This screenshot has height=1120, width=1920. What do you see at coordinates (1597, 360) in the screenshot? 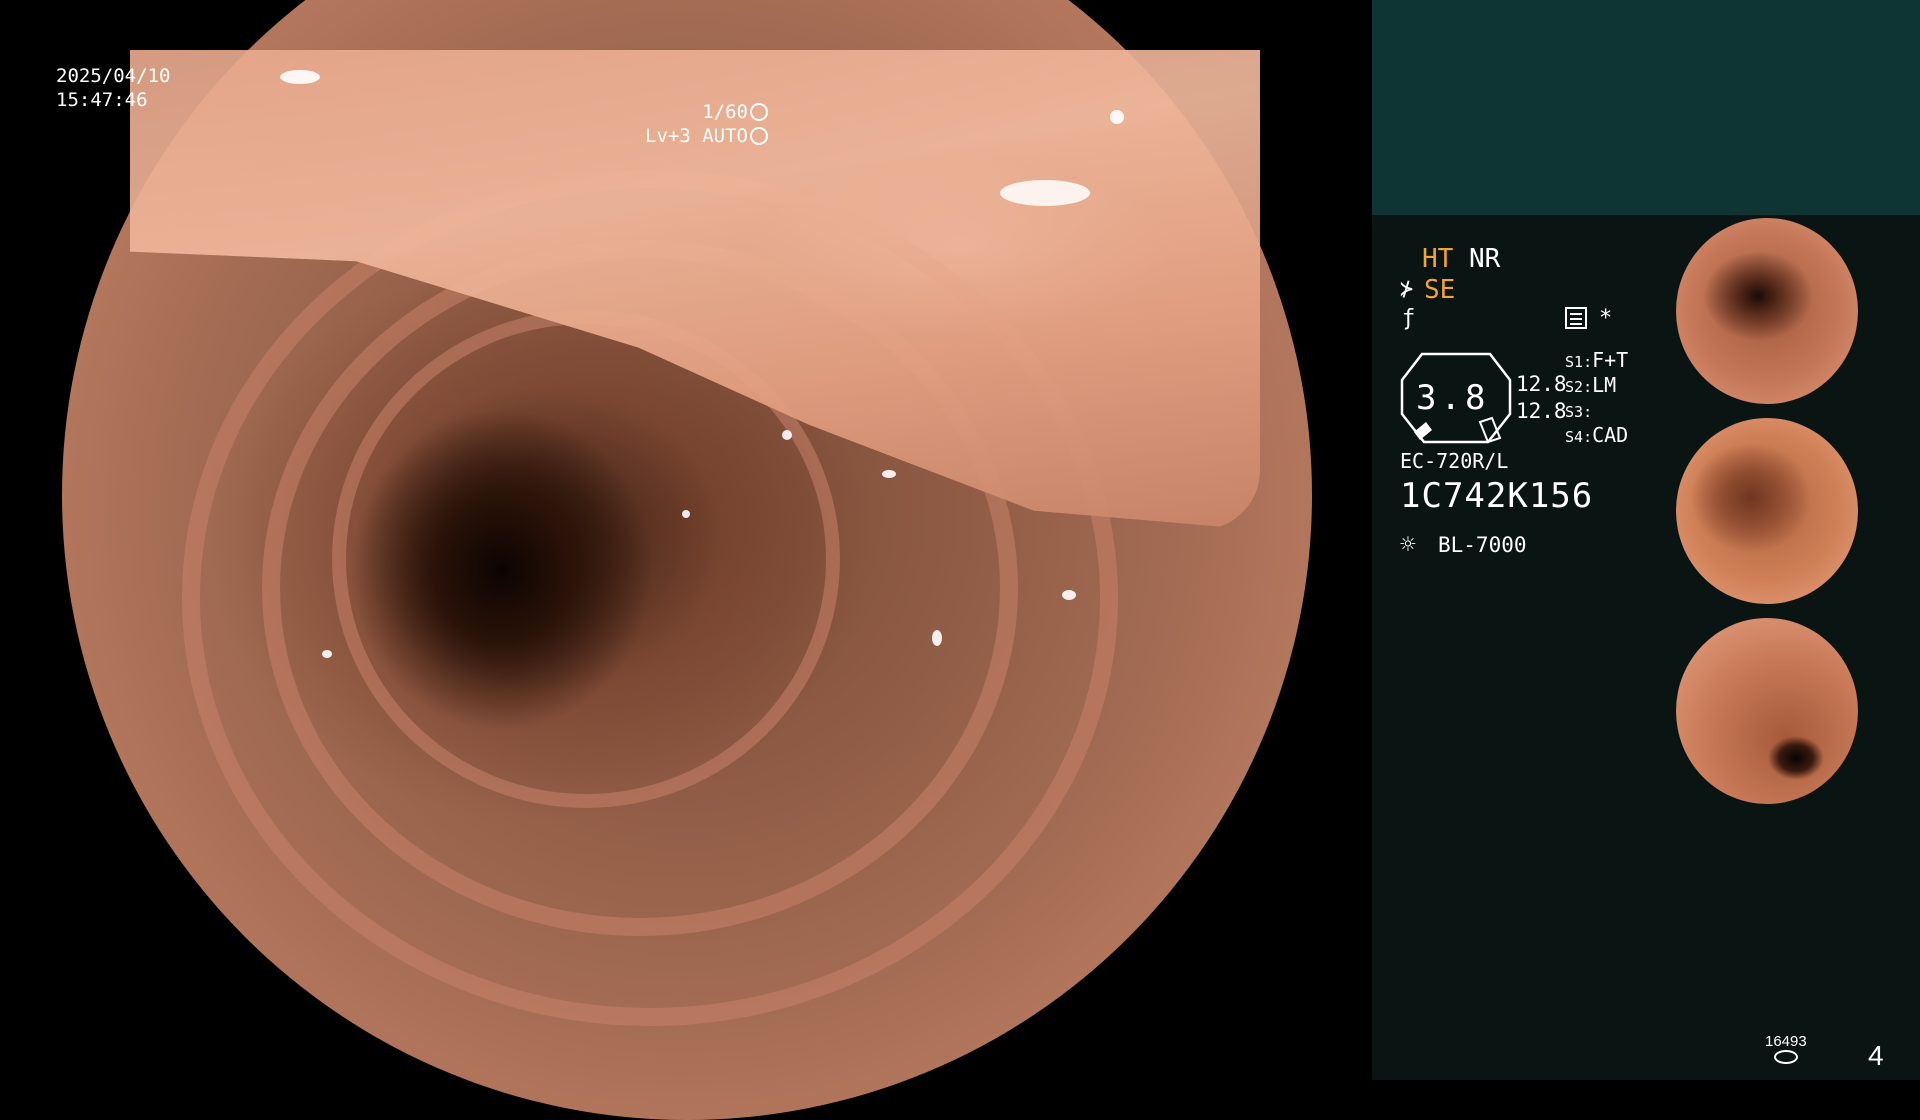
I see `switch-s1: S1:F+T` at bounding box center [1597, 360].